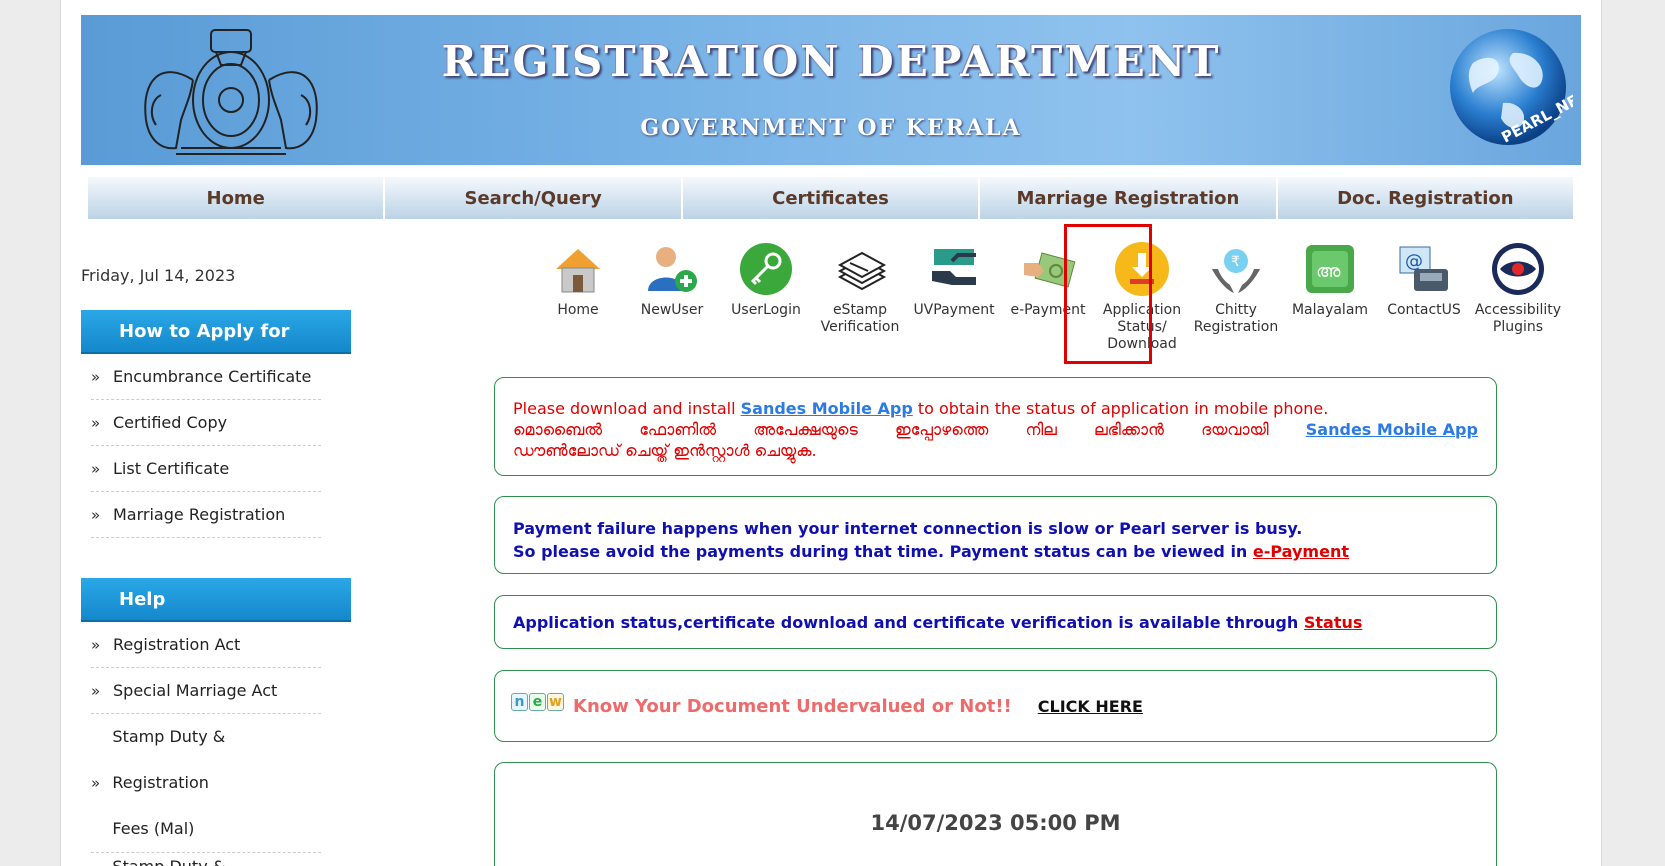 Image resolution: width=1665 pixels, height=866 pixels. I want to click on pearl-globe-icon: PEARL_NET, so click(1511, 88).